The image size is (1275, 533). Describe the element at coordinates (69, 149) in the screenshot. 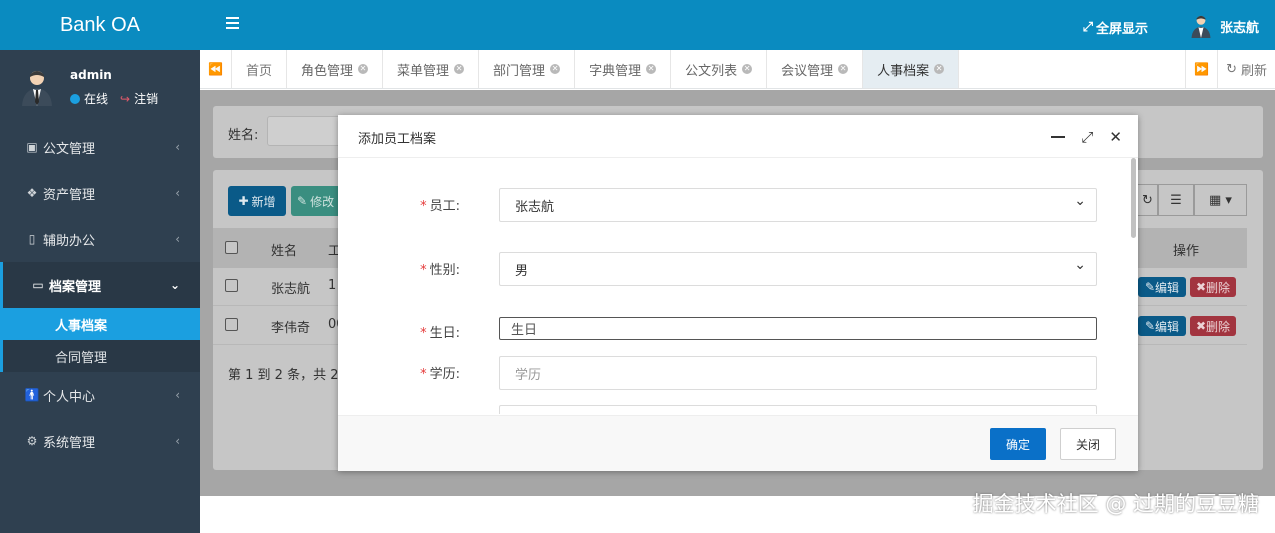

I see `sidebar-item-label: 公文管理` at that location.